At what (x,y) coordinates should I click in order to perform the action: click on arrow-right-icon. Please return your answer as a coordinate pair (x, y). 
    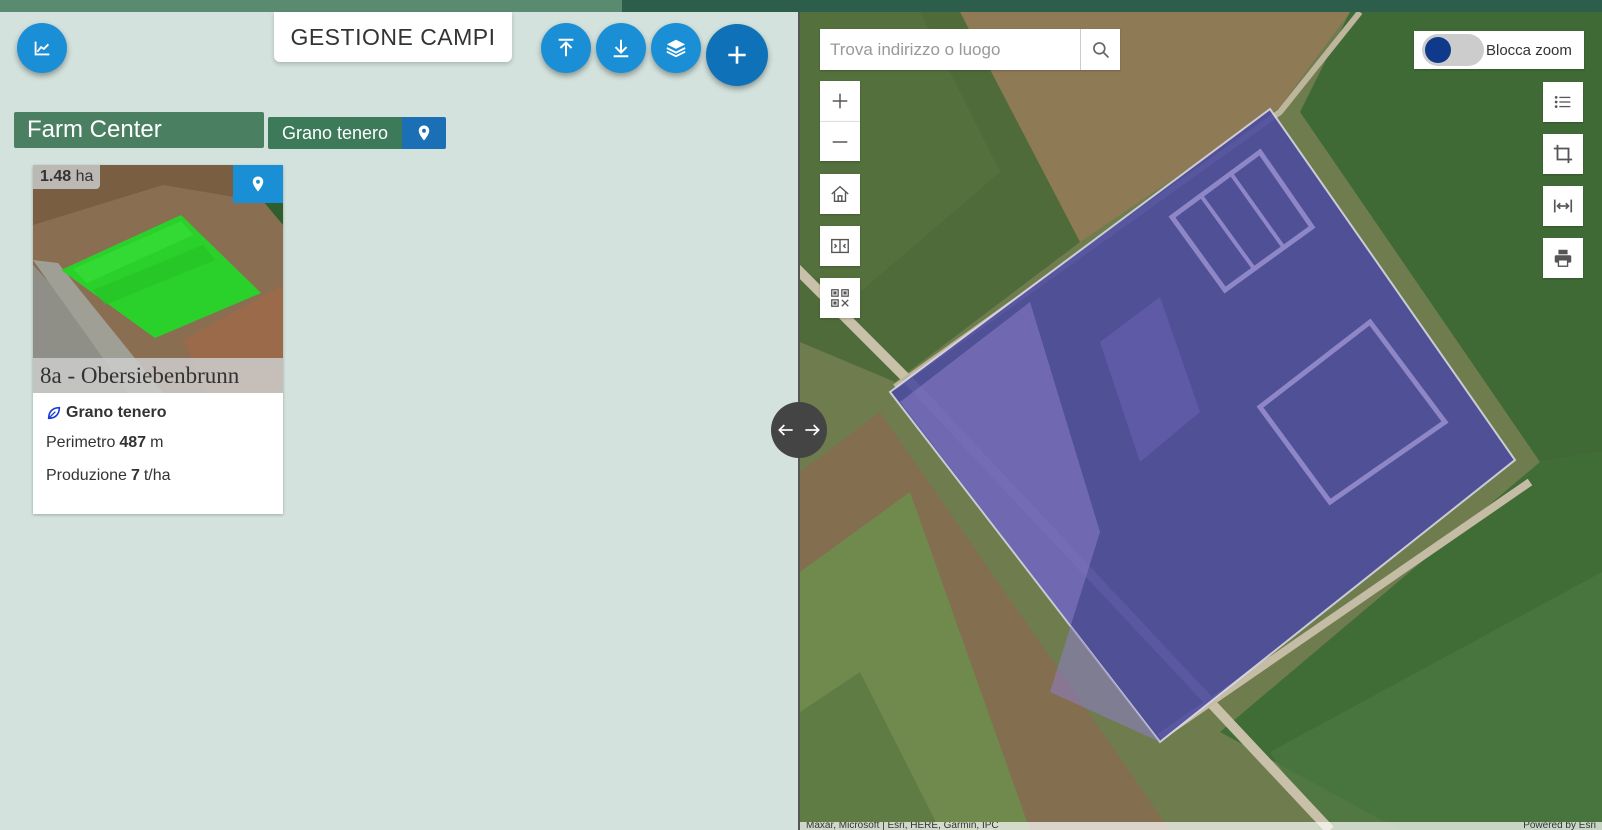
    Looking at the image, I should click on (812, 430).